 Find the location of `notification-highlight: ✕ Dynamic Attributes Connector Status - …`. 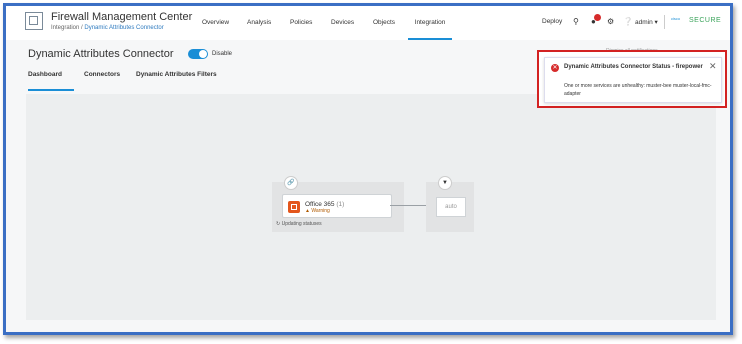

notification-highlight: ✕ Dynamic Attributes Connector Status - … is located at coordinates (632, 79).